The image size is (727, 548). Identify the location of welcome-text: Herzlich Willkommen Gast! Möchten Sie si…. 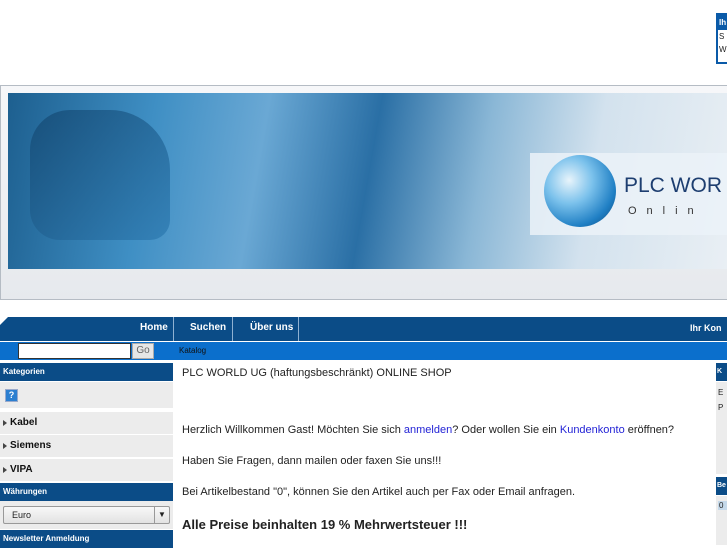
(428, 430).